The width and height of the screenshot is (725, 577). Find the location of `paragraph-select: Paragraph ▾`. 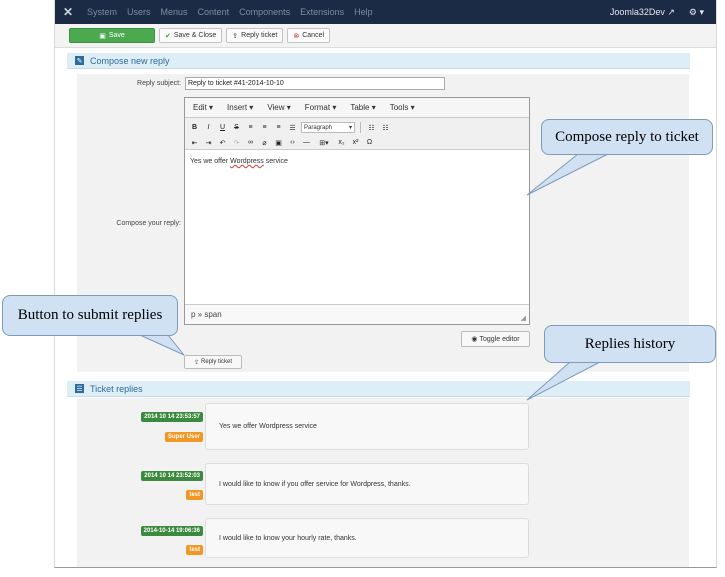

paragraph-select: Paragraph ▾ is located at coordinates (328, 127).